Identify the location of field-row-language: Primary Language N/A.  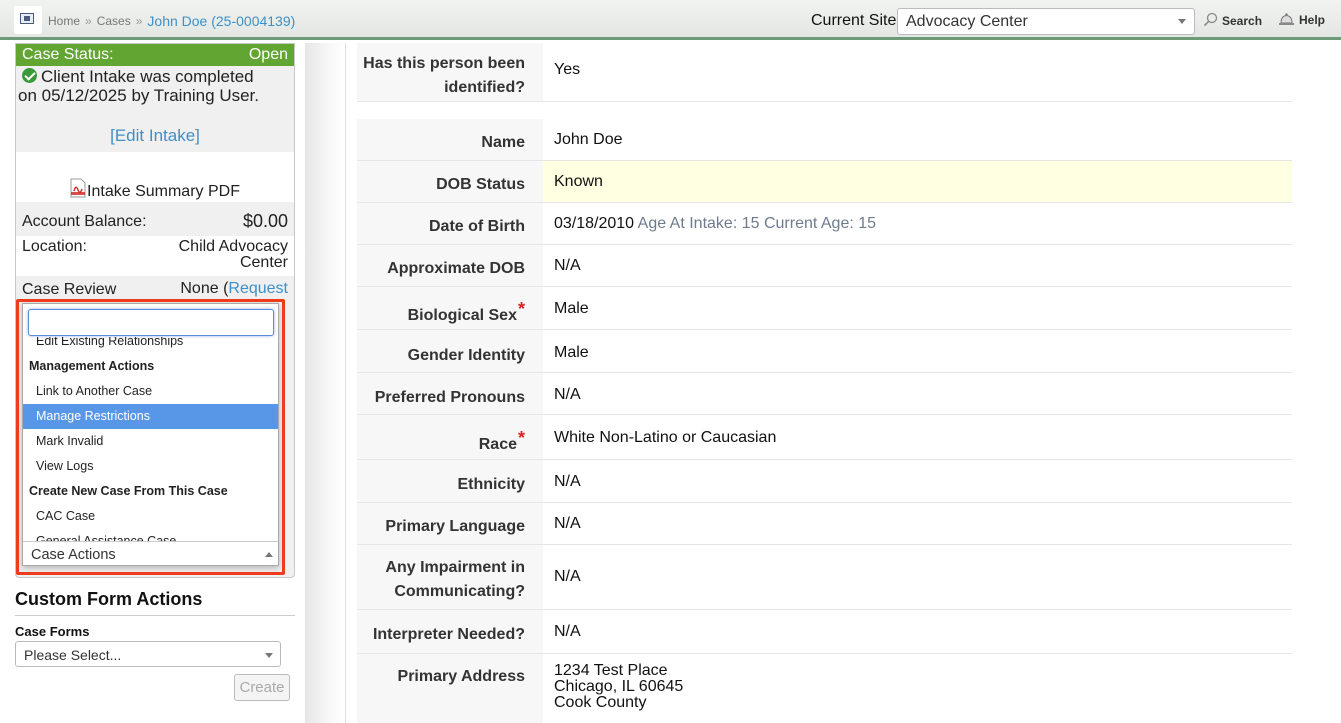
(824, 524).